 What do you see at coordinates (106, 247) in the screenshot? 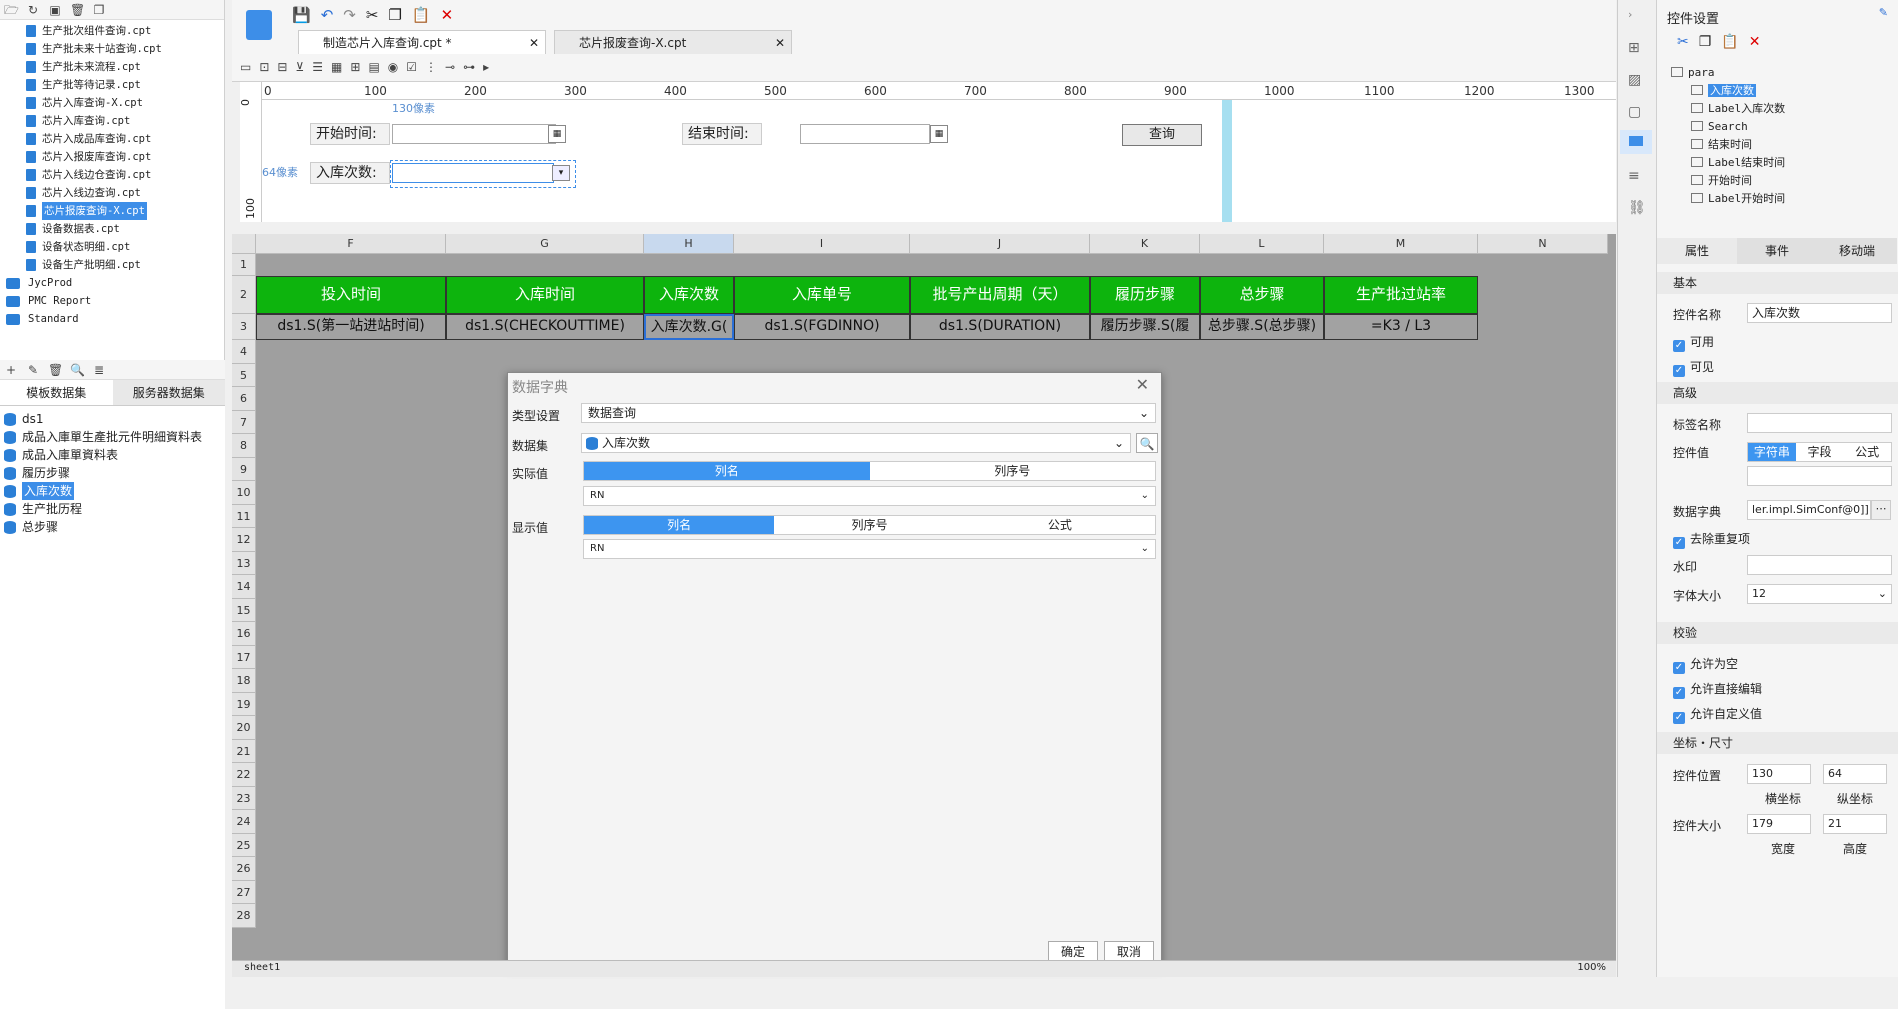
I see `file-tree-item: 设备状态明细.cpt` at bounding box center [106, 247].